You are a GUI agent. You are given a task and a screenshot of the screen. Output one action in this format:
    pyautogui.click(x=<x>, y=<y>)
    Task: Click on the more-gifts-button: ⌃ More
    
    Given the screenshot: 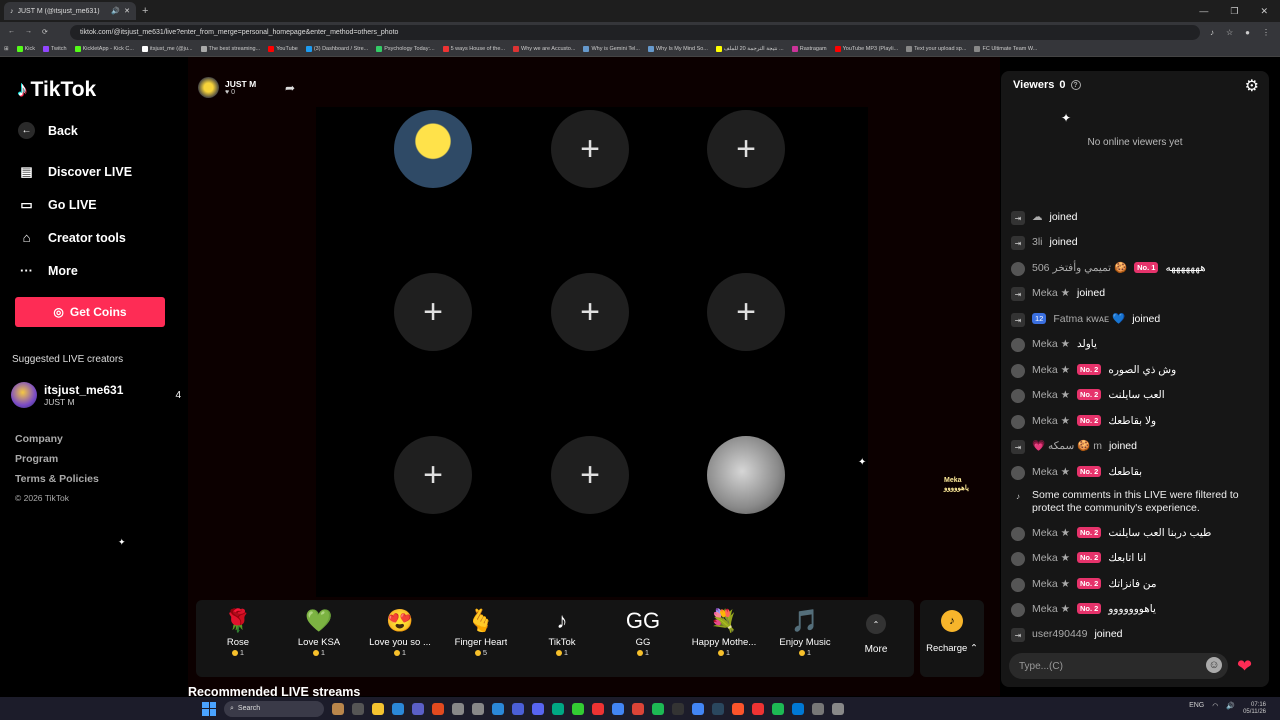 What is the action you would take?
    pyautogui.click(x=876, y=634)
    